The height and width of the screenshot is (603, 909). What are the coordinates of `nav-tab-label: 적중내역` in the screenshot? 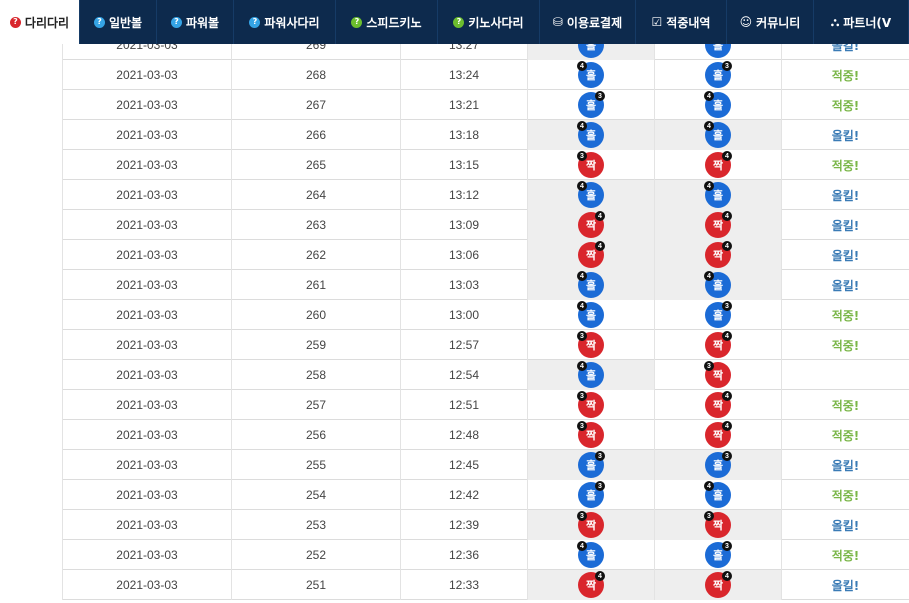 It's located at (688, 22).